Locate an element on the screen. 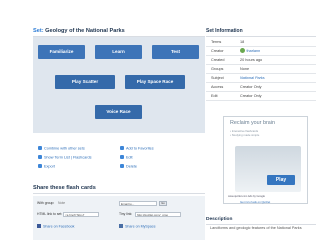 This screenshot has height=240, width=320. info-key: Created is located at coordinates (218, 60).